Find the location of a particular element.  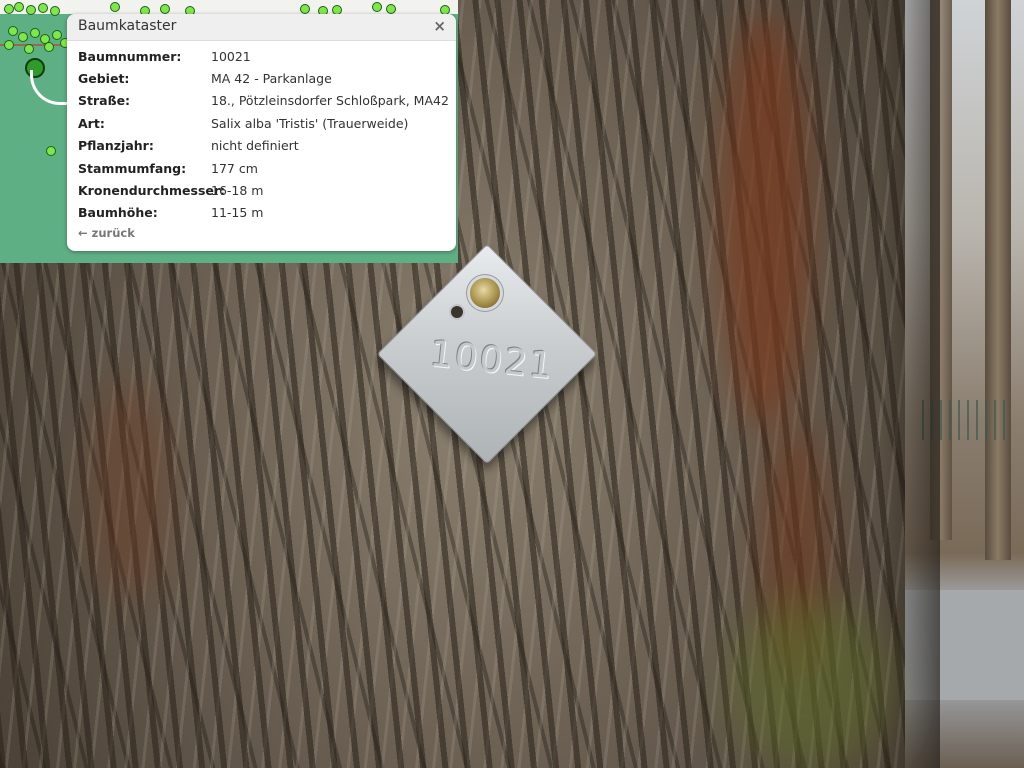

attribute-value: 11-15 m is located at coordinates (237, 213).